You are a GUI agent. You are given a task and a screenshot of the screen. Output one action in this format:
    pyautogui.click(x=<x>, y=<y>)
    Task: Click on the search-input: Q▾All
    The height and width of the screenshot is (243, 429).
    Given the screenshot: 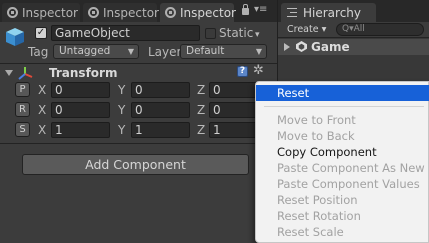 What is the action you would take?
    pyautogui.click(x=380, y=29)
    